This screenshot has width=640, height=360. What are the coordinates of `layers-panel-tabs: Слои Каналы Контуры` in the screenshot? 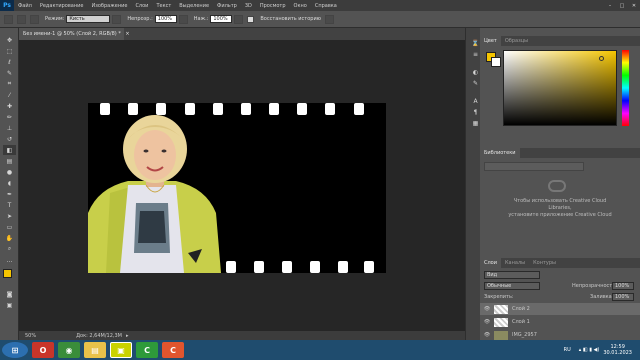 It's located at (560, 263).